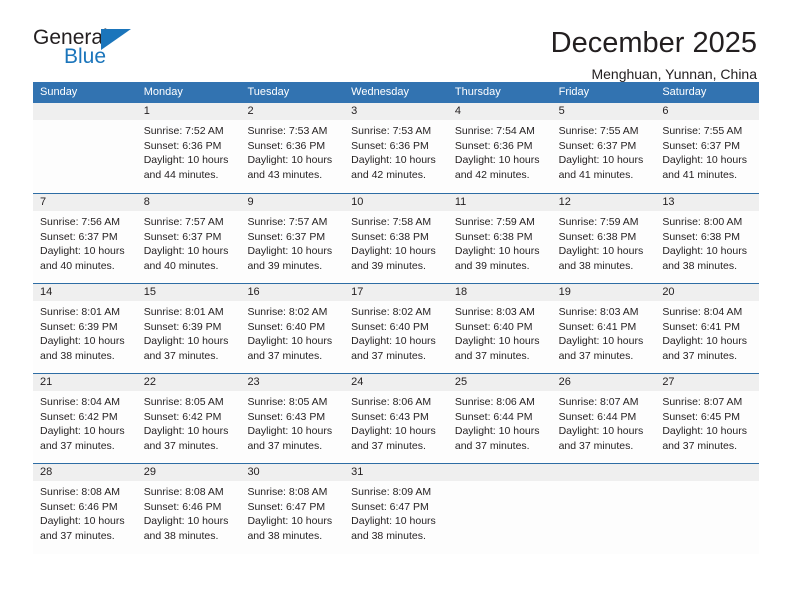 The width and height of the screenshot is (792, 612). I want to click on sunrise-text: Sunrise: 7:52 AM, so click(183, 131).